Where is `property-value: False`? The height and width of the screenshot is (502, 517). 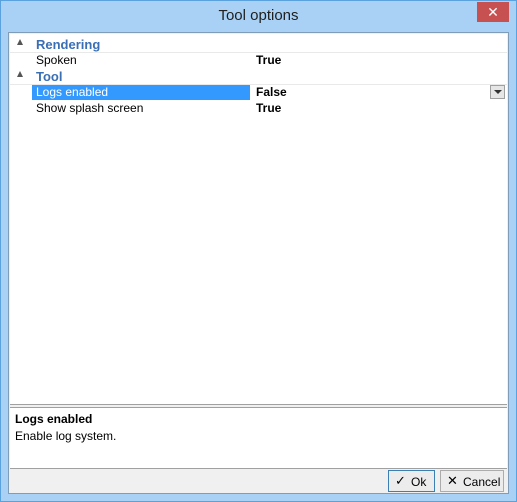 property-value: False is located at coordinates (271, 92).